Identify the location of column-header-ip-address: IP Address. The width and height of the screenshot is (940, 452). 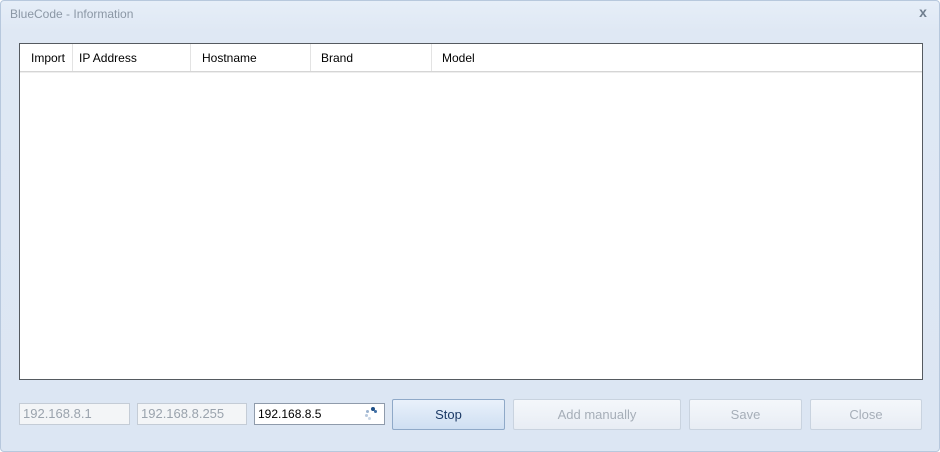
(132, 57).